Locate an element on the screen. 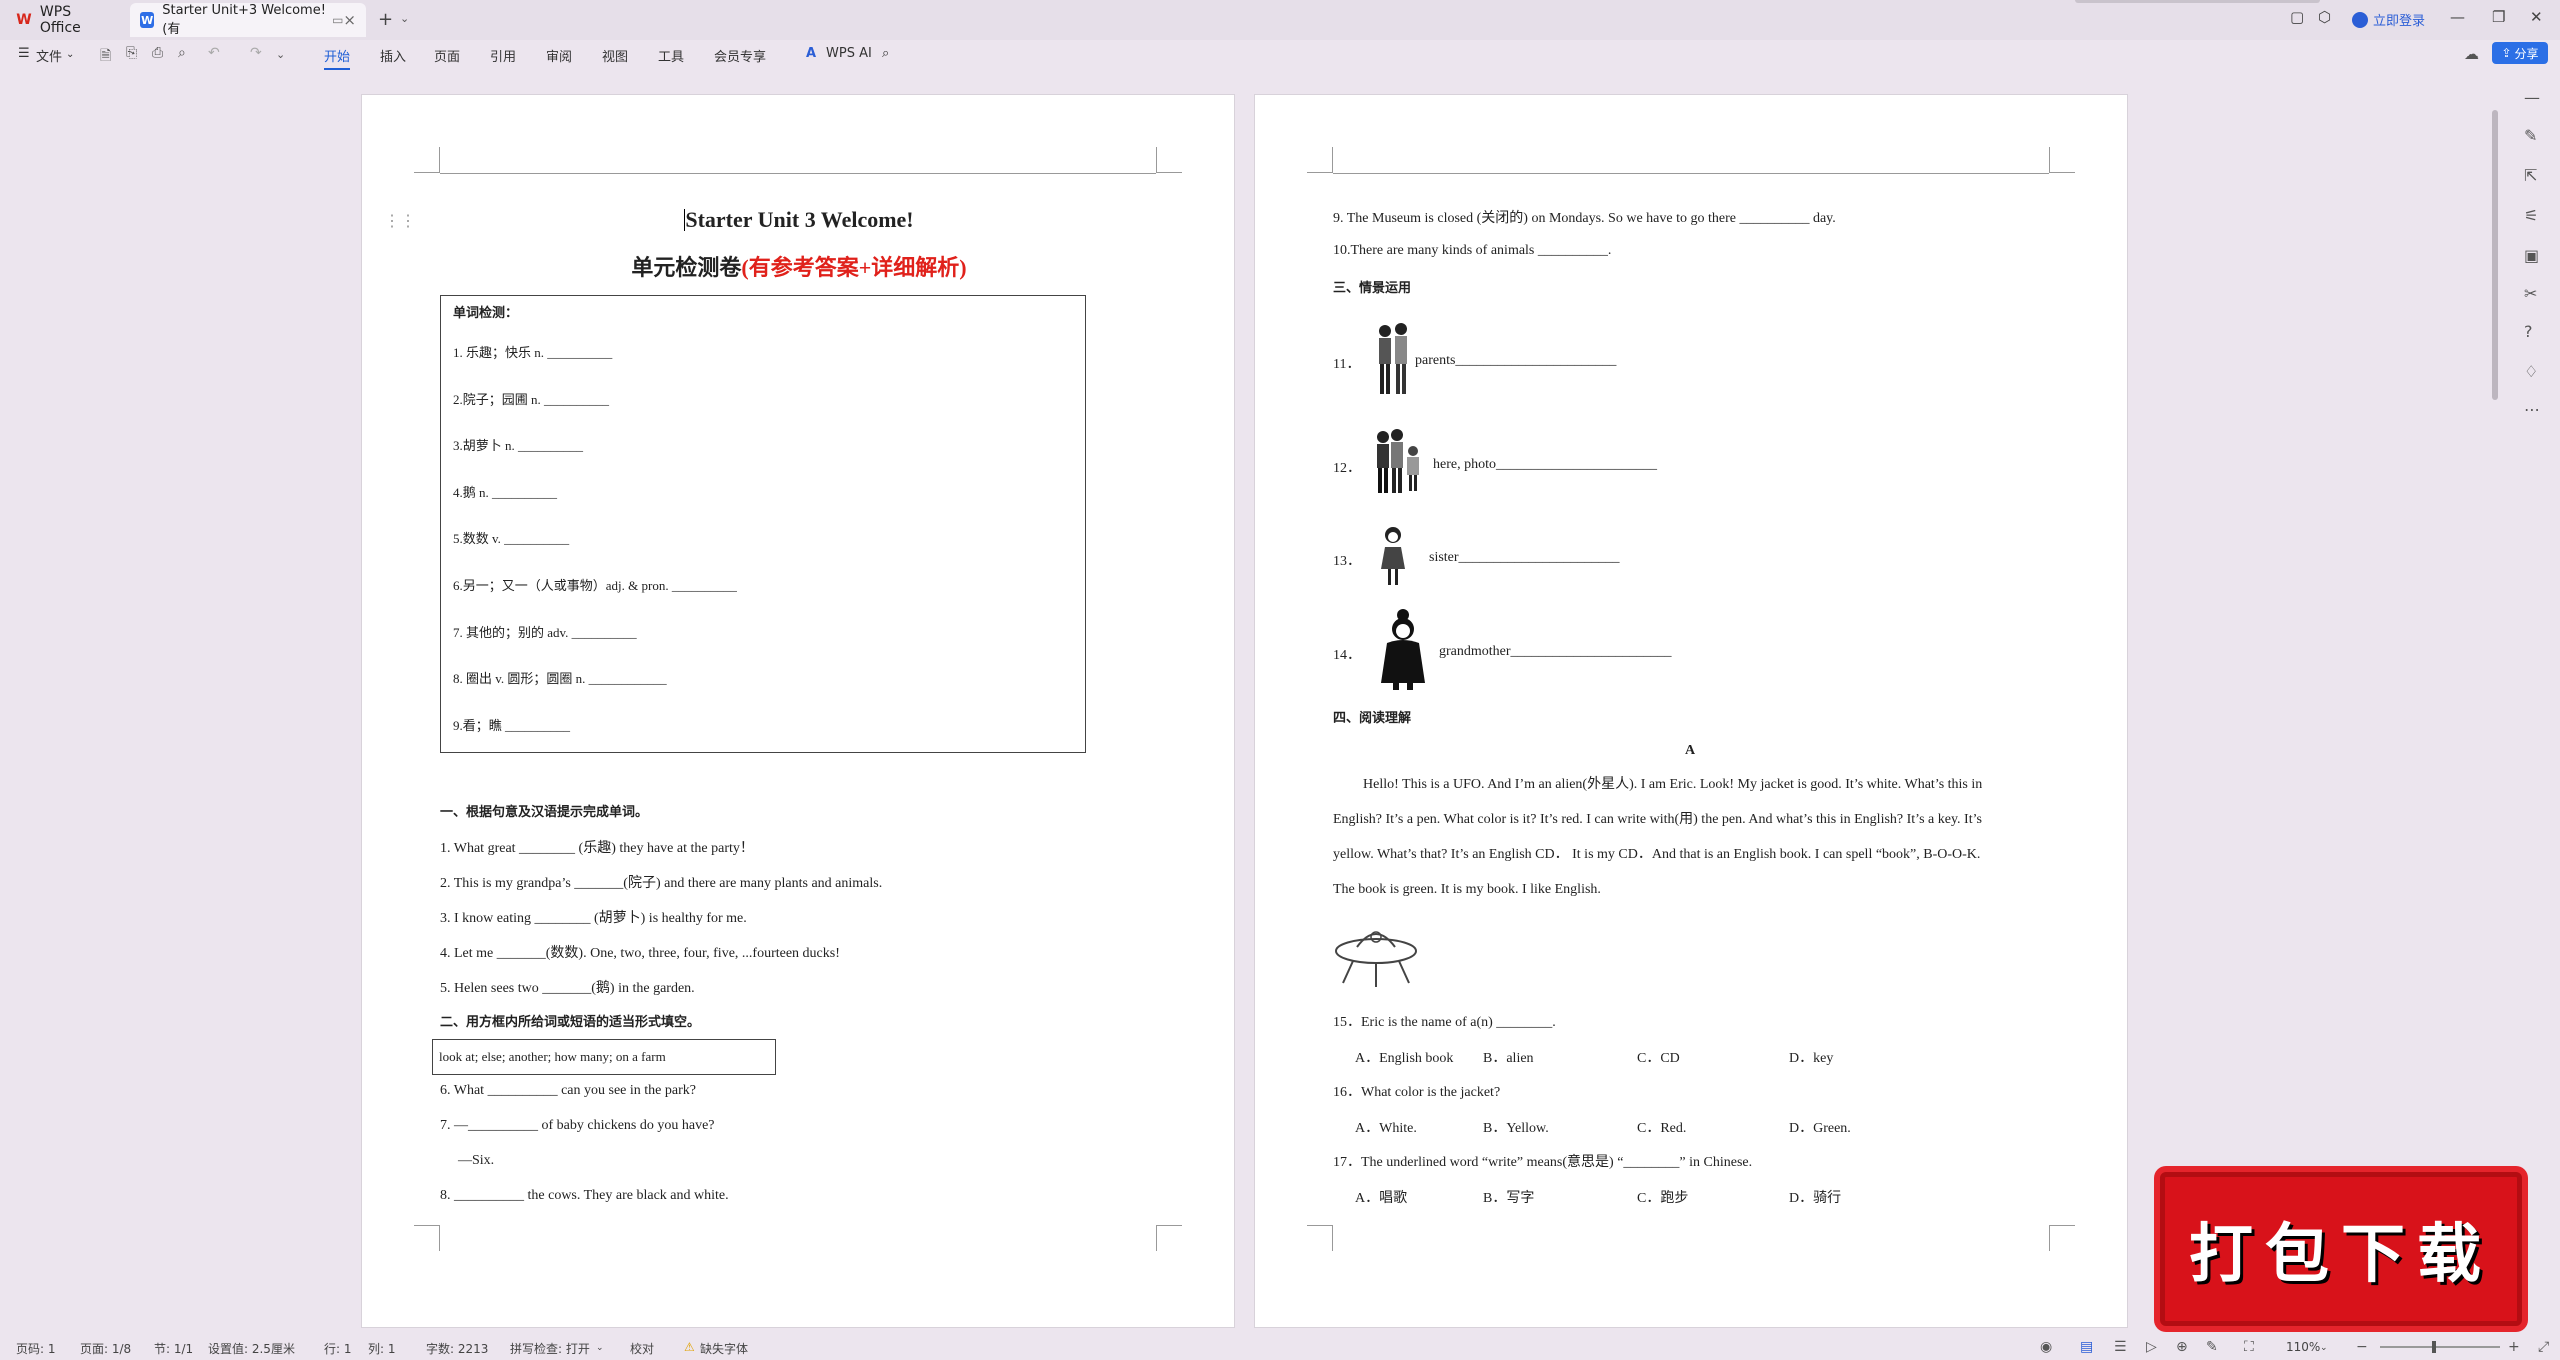  restore-icon: ❐ is located at coordinates (2498, 17).